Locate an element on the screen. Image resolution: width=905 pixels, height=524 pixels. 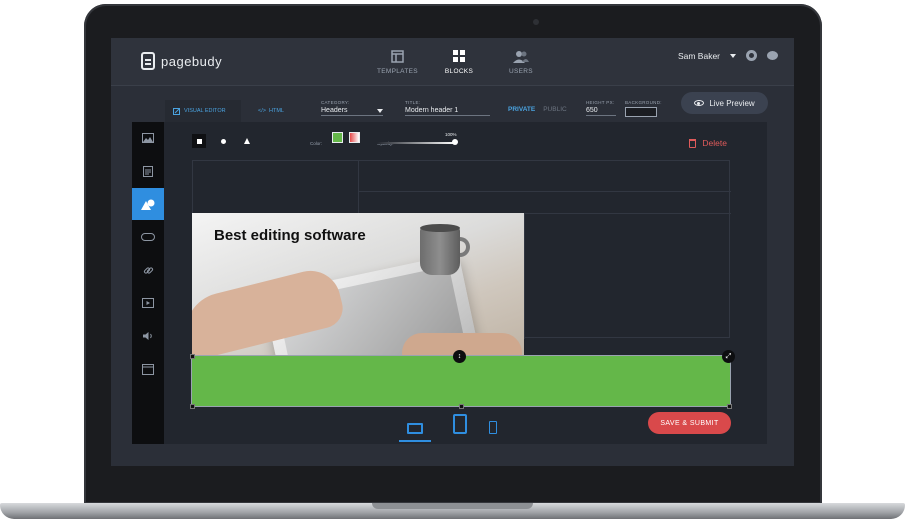
tab-visual-editor-label: VISUAL EDITOR is located at coordinates (205, 111).